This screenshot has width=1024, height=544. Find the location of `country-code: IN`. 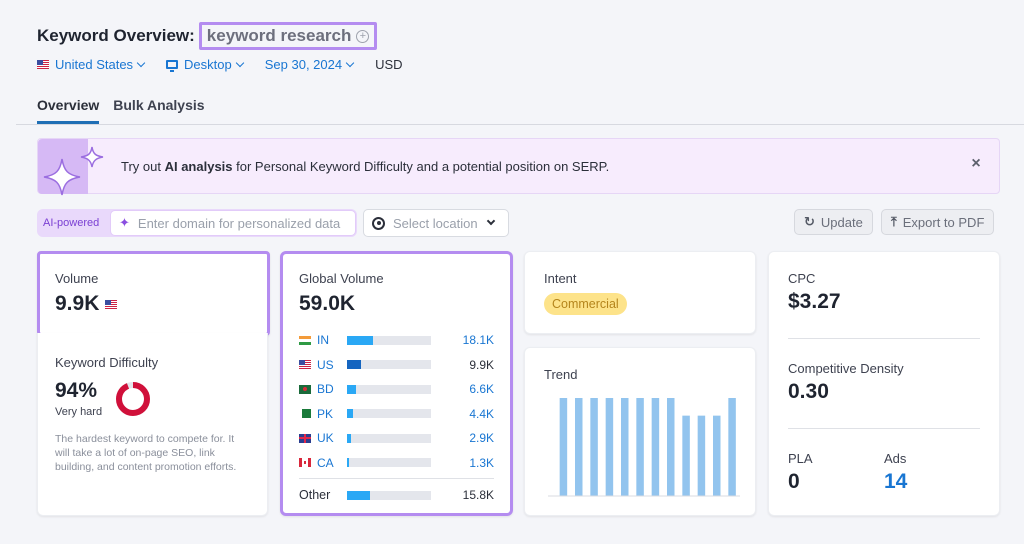

country-code: IN is located at coordinates (332, 340).